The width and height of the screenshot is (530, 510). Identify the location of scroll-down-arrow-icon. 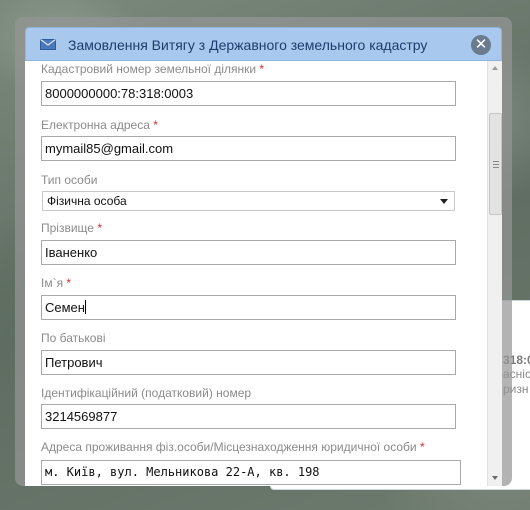
(495, 478).